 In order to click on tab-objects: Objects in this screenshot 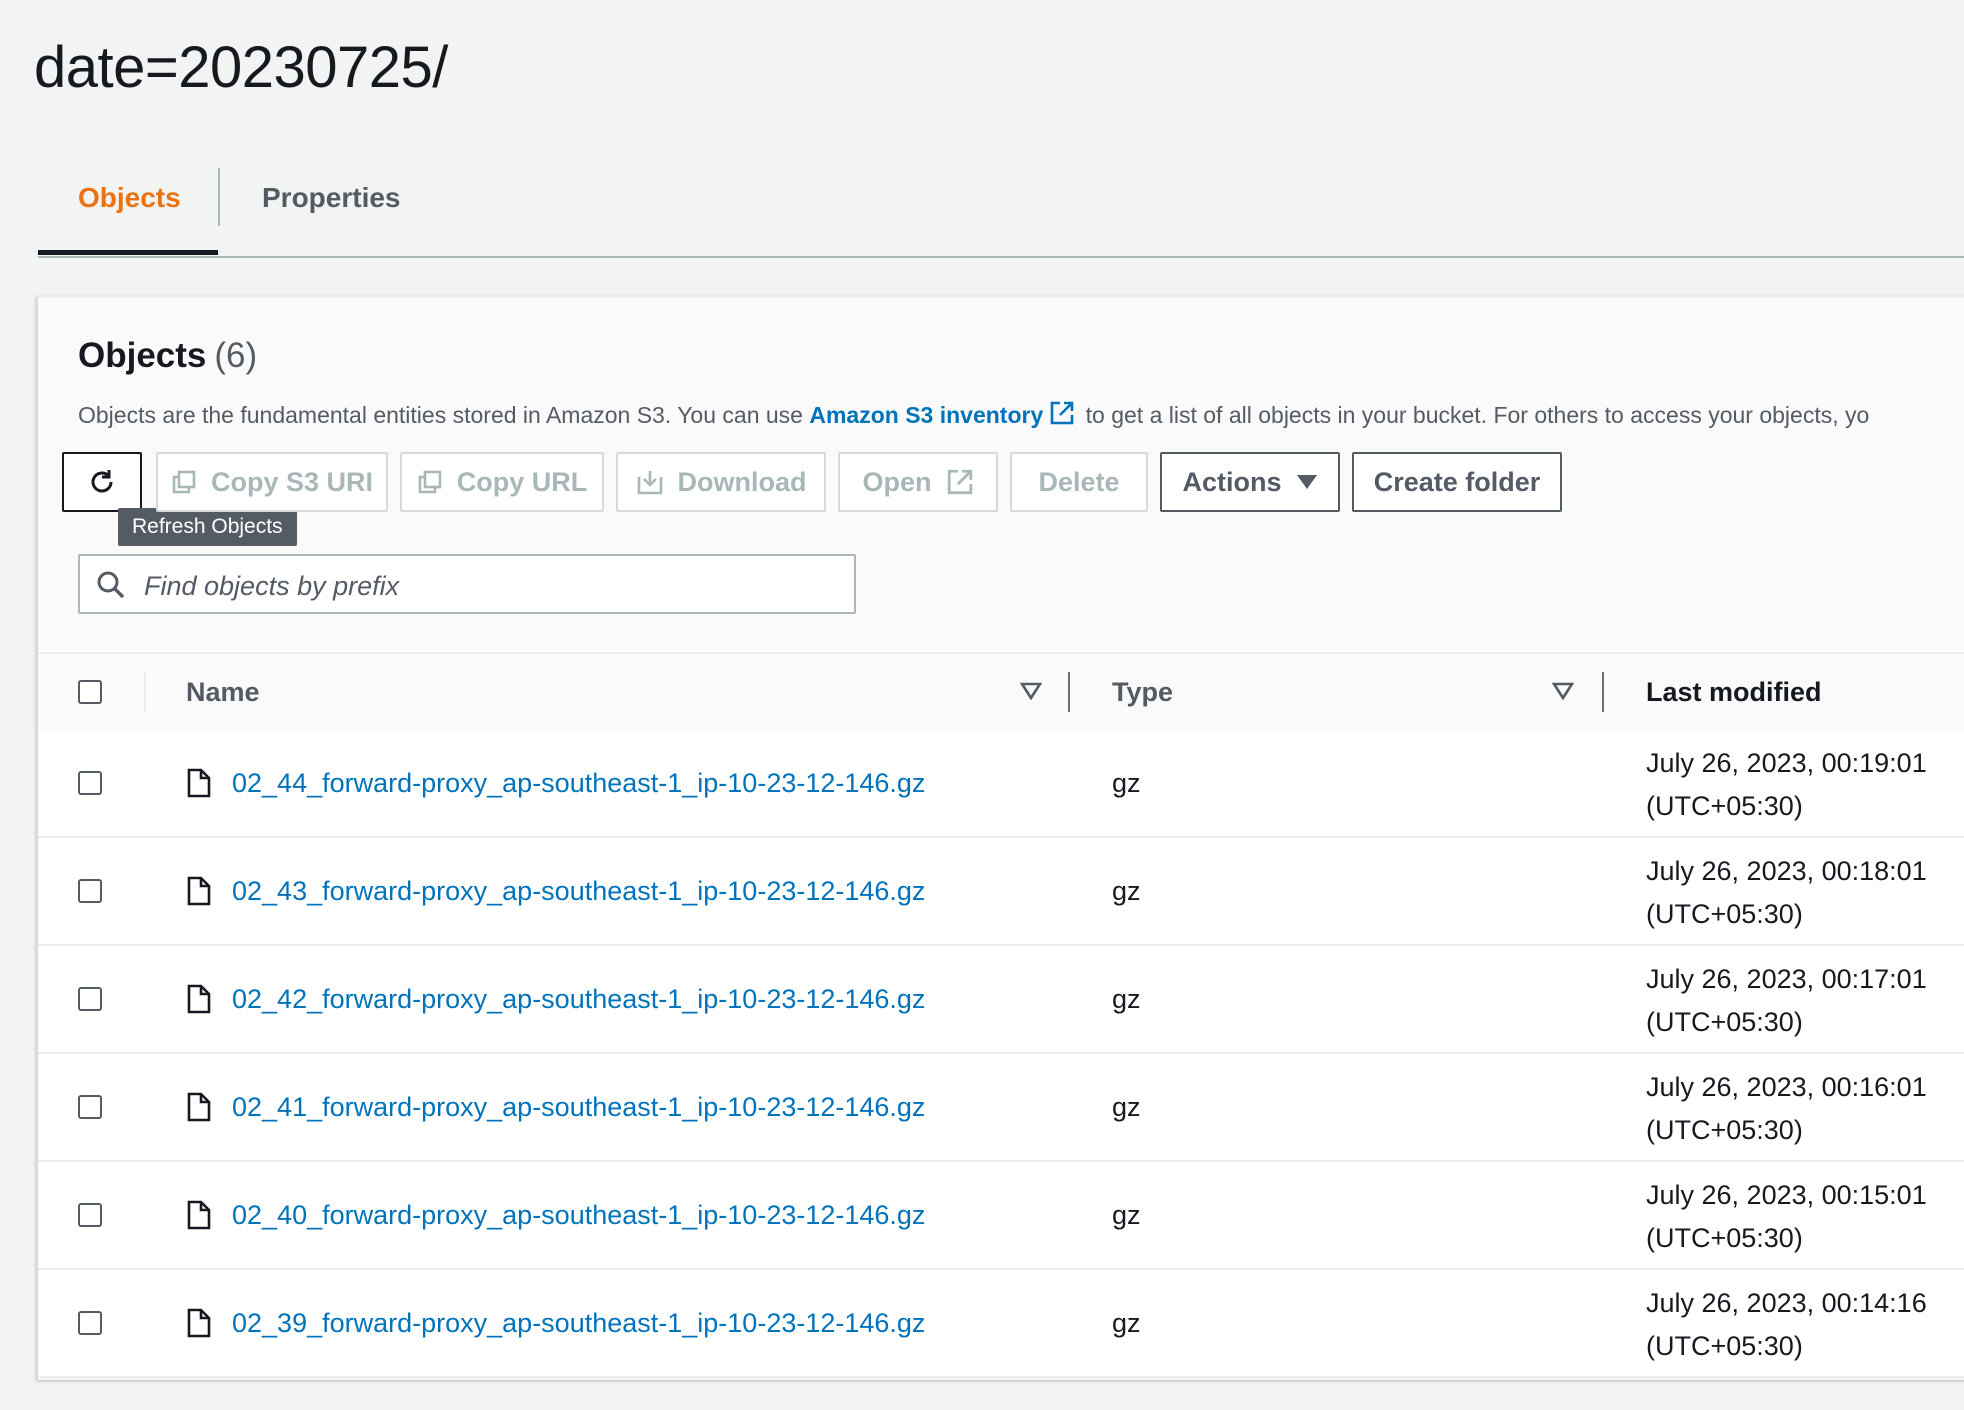, I will do `click(129, 208)`.